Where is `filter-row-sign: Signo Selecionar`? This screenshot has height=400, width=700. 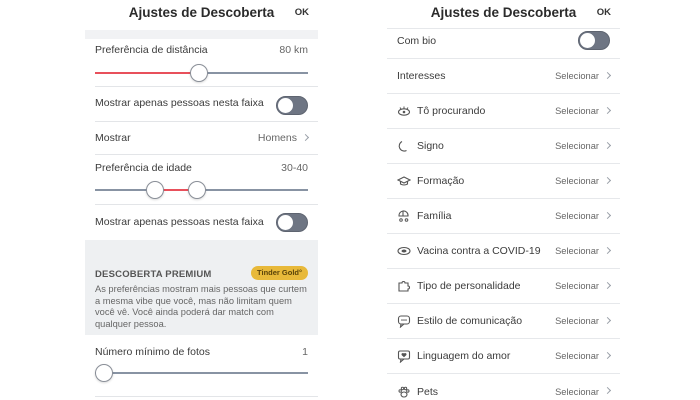
filter-row-sign: Signo Selecionar is located at coordinates (503, 146).